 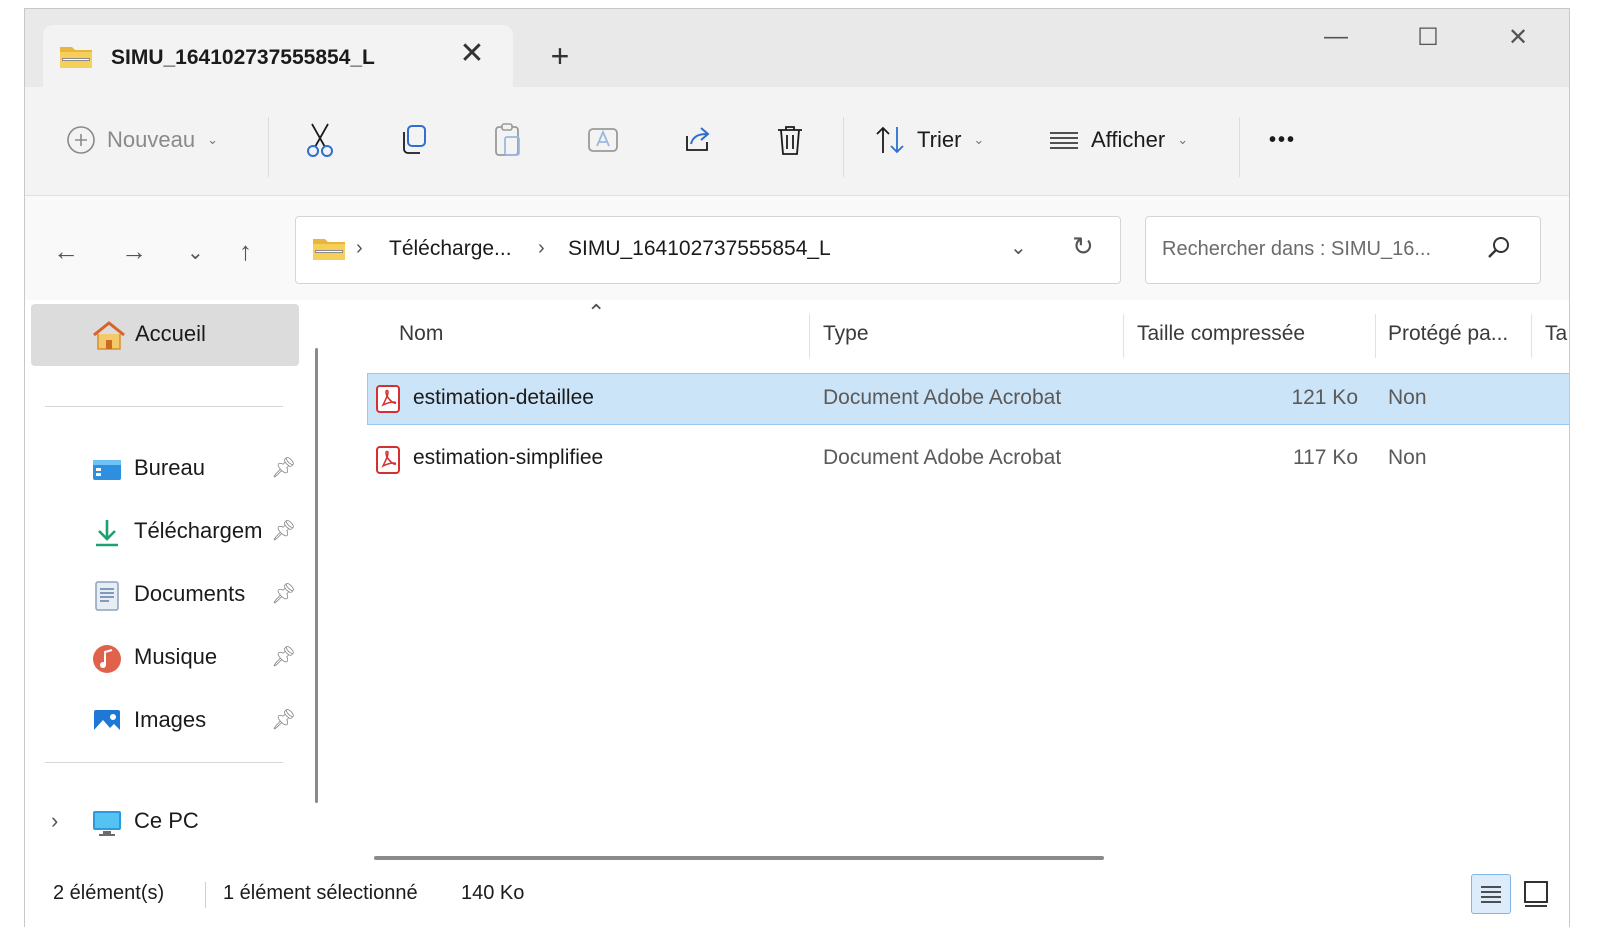 I want to click on tab-zip-folder: SIMU_164102737555854_L ✕, so click(x=278, y=56).